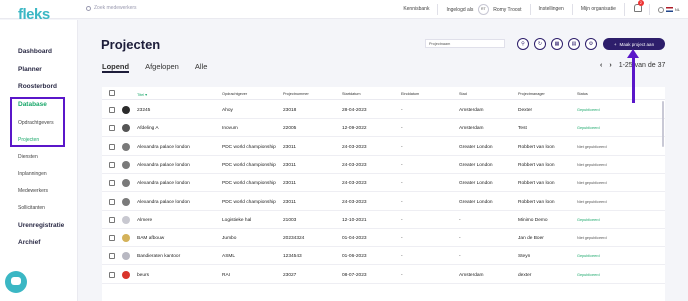 This screenshot has width=688, height=301. Describe the element at coordinates (163, 184) in the screenshot. I see `cell-title: Alexandra palace london` at that location.